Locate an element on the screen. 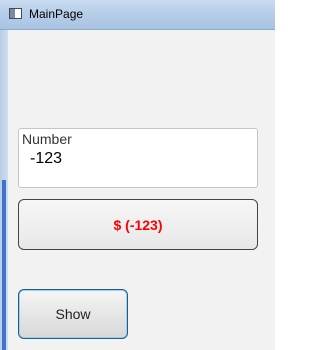 The width and height of the screenshot is (320, 350). window-icon is located at coordinates (15, 13).